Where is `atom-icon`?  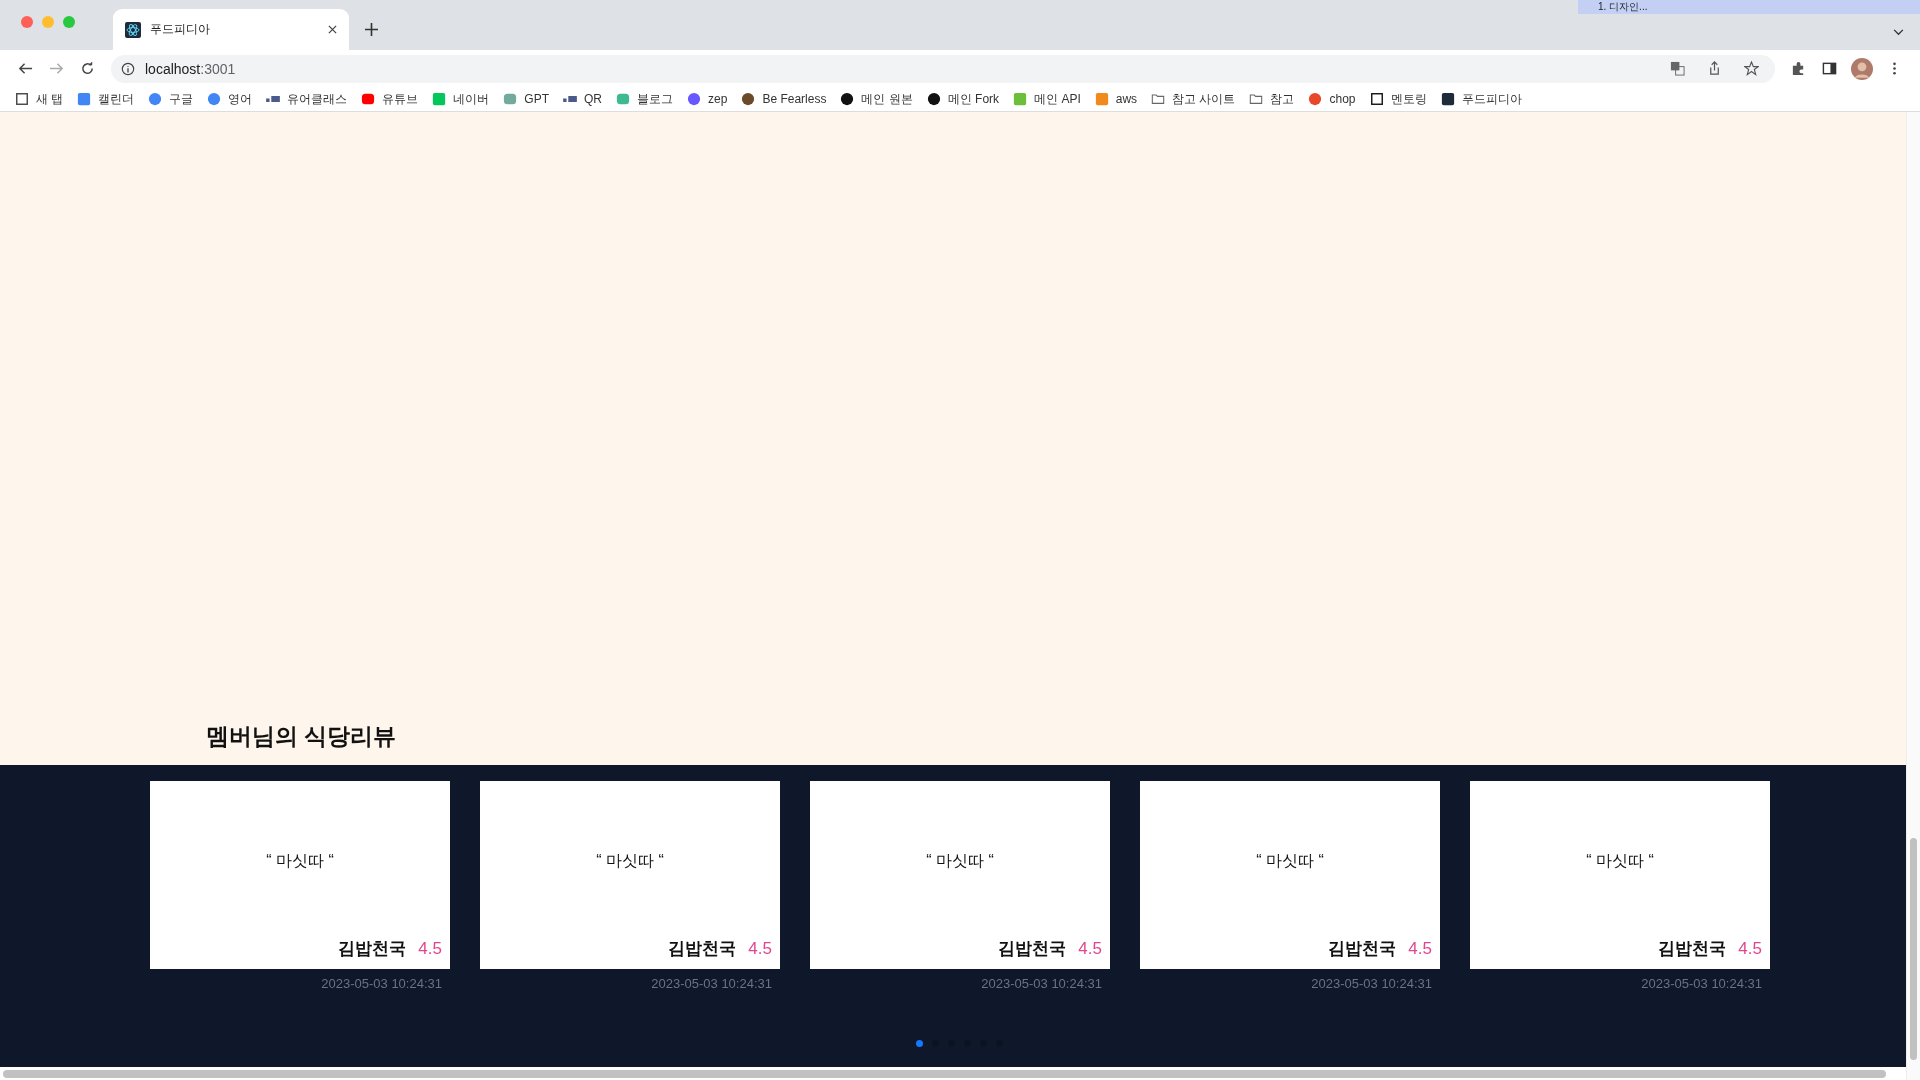
atom-icon is located at coordinates (133, 29).